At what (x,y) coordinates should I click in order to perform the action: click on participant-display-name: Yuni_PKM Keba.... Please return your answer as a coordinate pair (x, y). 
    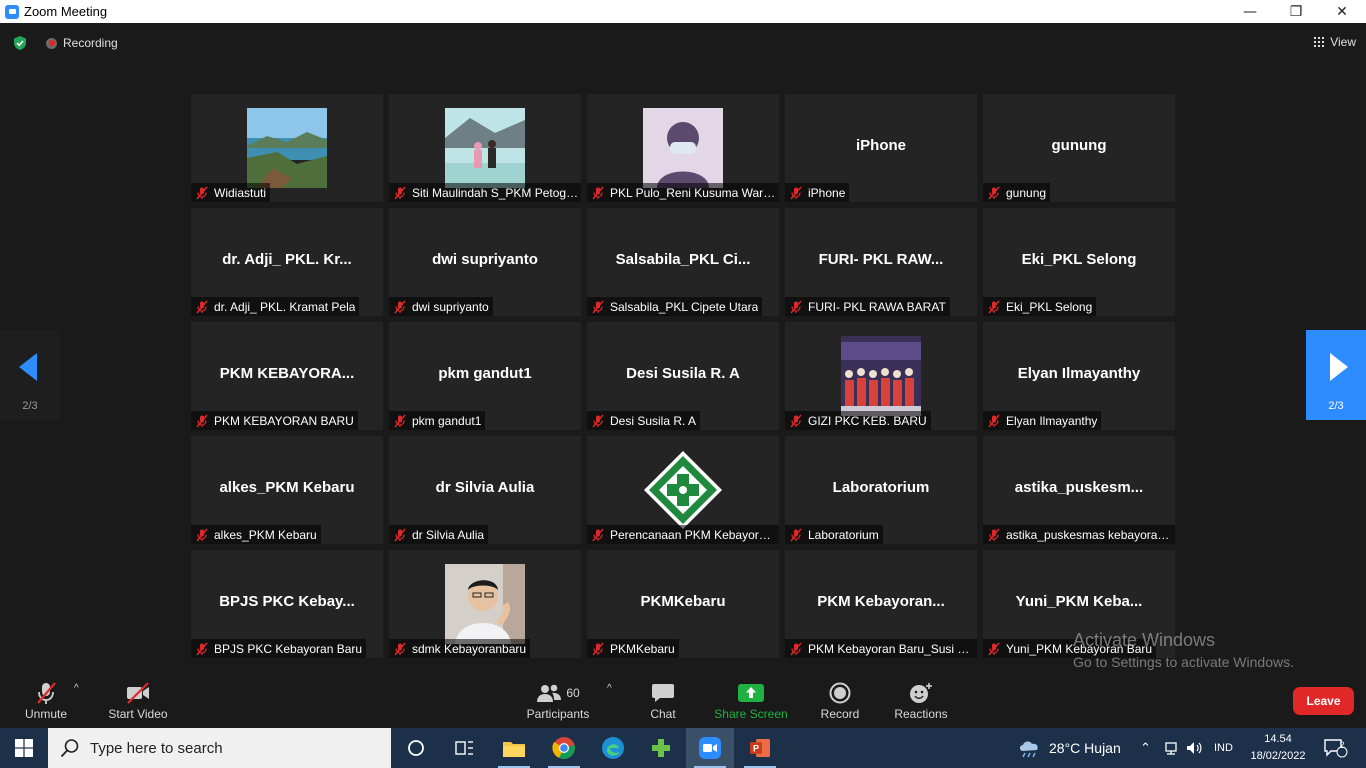
    Looking at the image, I should click on (1079, 601).